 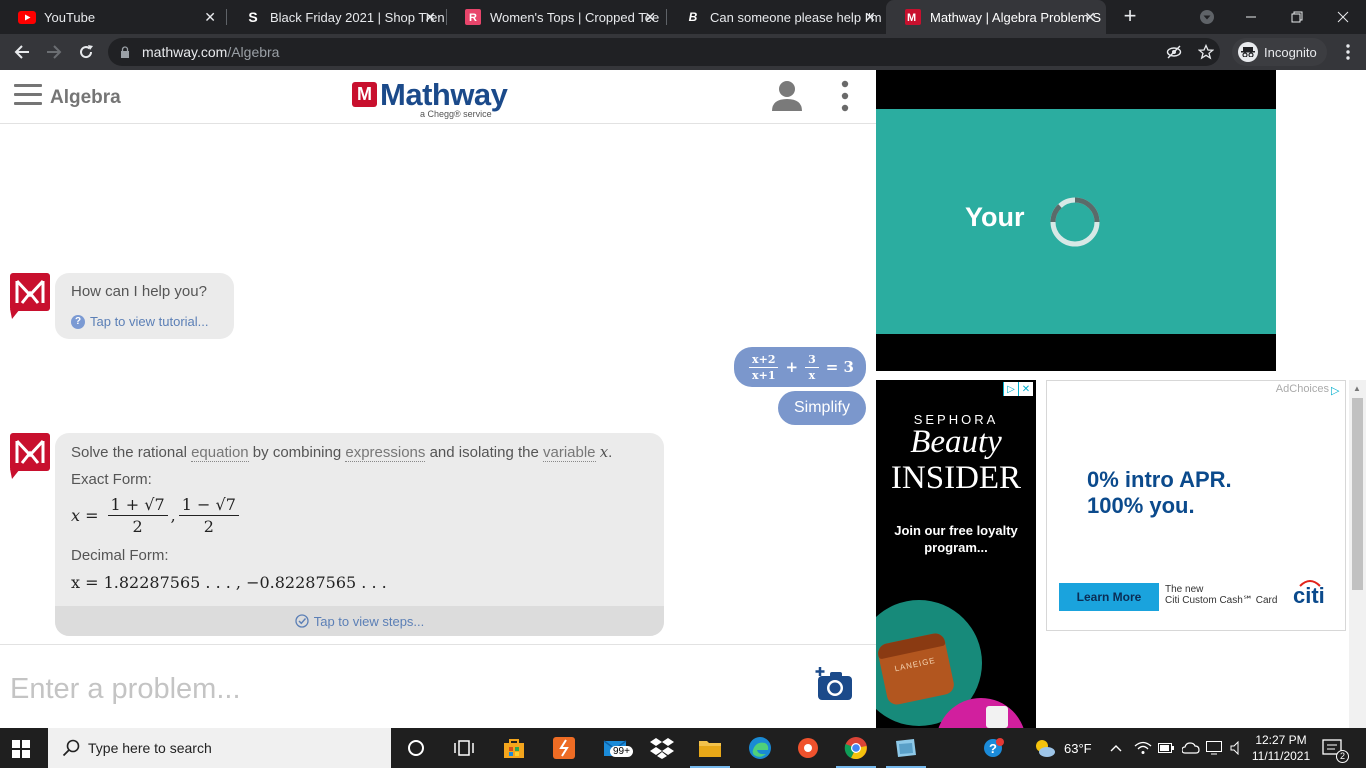 What do you see at coordinates (1076, 220) in the screenshot?
I see `video-ad: Your` at bounding box center [1076, 220].